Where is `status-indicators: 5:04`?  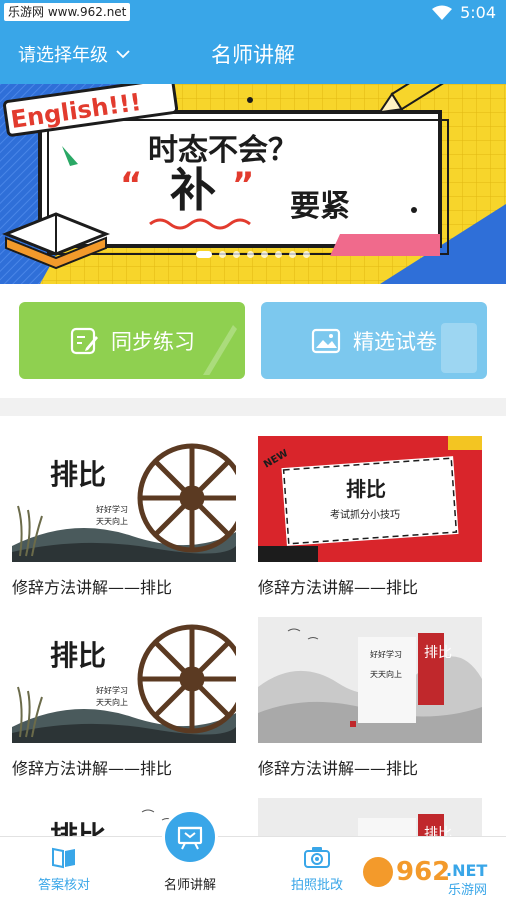
status-indicators: 5:04 is located at coordinates (464, 12).